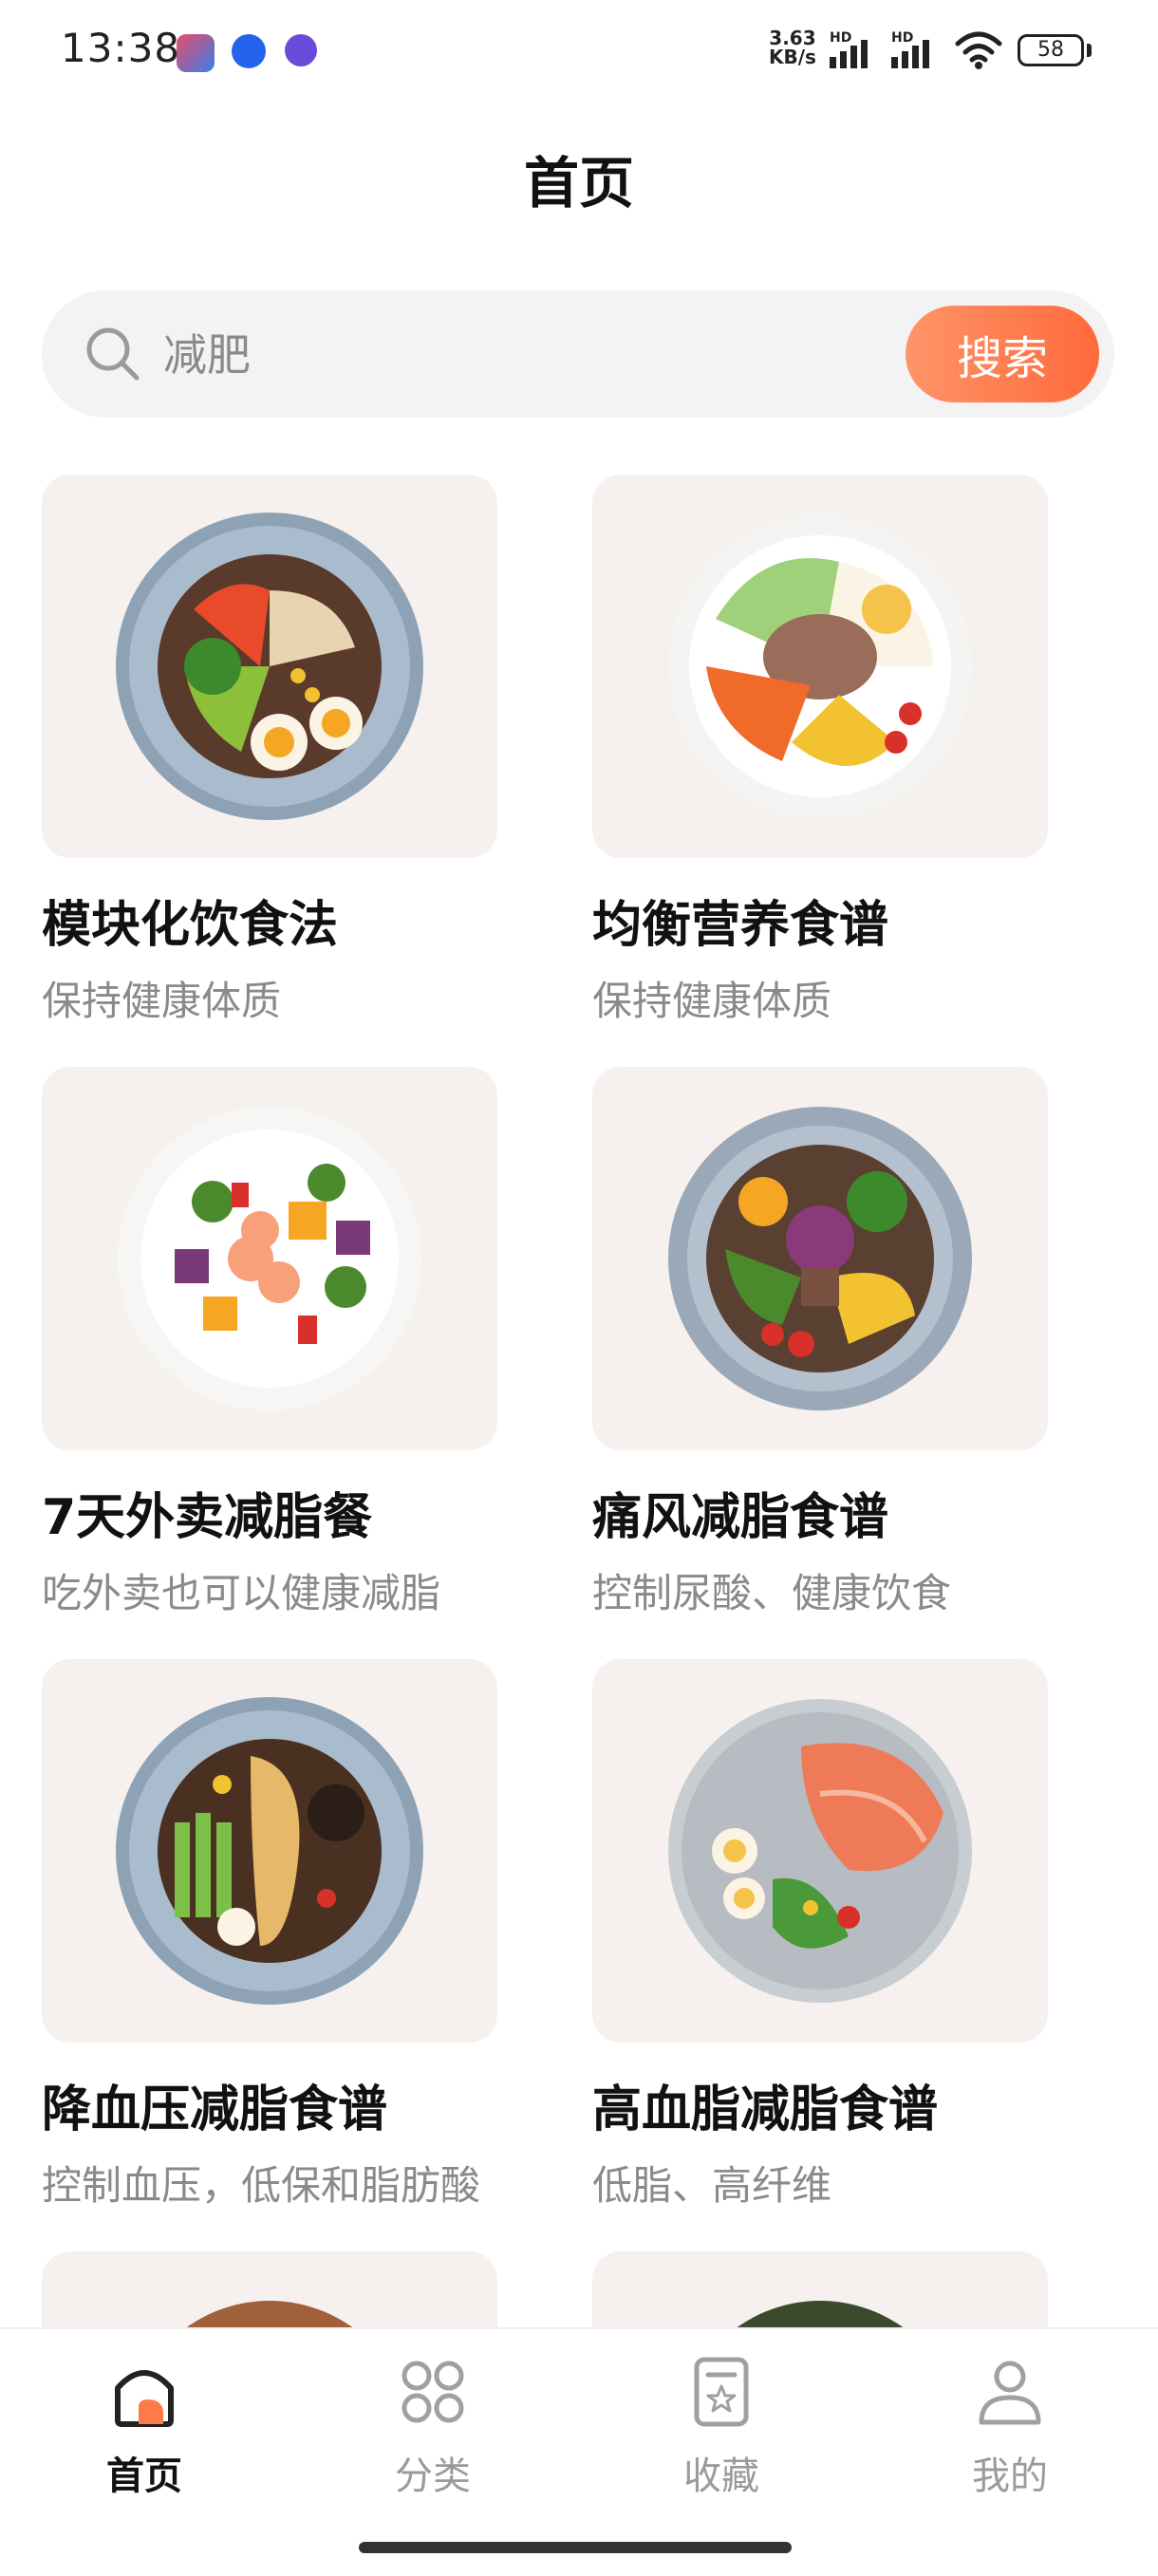 This screenshot has width=1158, height=2576. Describe the element at coordinates (740, 1517) in the screenshot. I see `recipe-title: 痛风减脂食谱` at that location.